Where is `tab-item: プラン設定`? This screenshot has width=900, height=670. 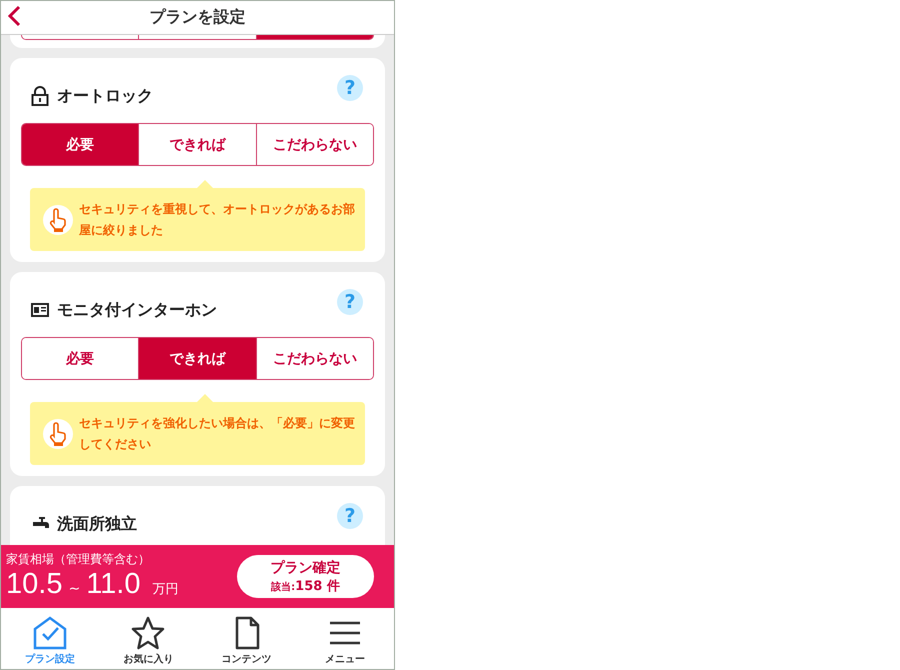 tab-item: プラン設定 is located at coordinates (50, 638).